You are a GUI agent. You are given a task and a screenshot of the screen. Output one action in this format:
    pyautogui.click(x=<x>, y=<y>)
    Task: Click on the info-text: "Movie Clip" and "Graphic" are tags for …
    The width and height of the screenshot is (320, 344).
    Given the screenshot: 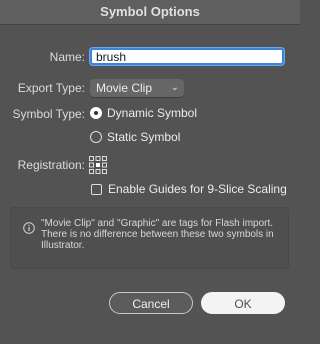 What is the action you would take?
    pyautogui.click(x=157, y=234)
    